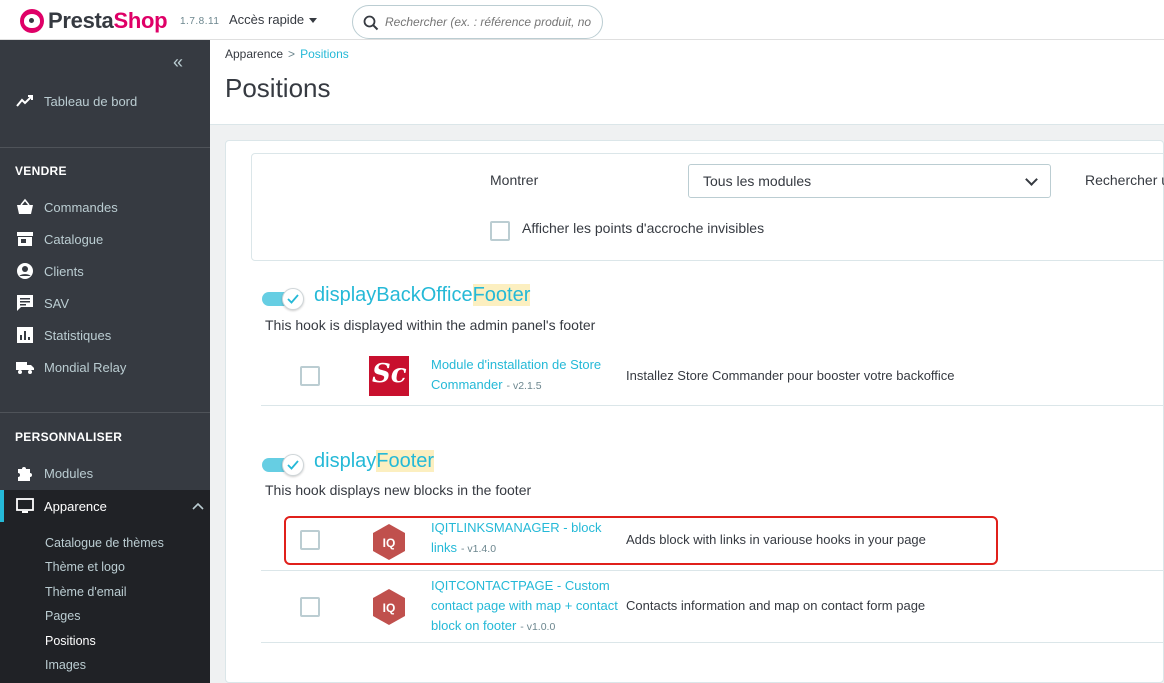  What do you see at coordinates (85, 567) in the screenshot?
I see `sidebar-subitem-theme-logo: Thème et logo` at bounding box center [85, 567].